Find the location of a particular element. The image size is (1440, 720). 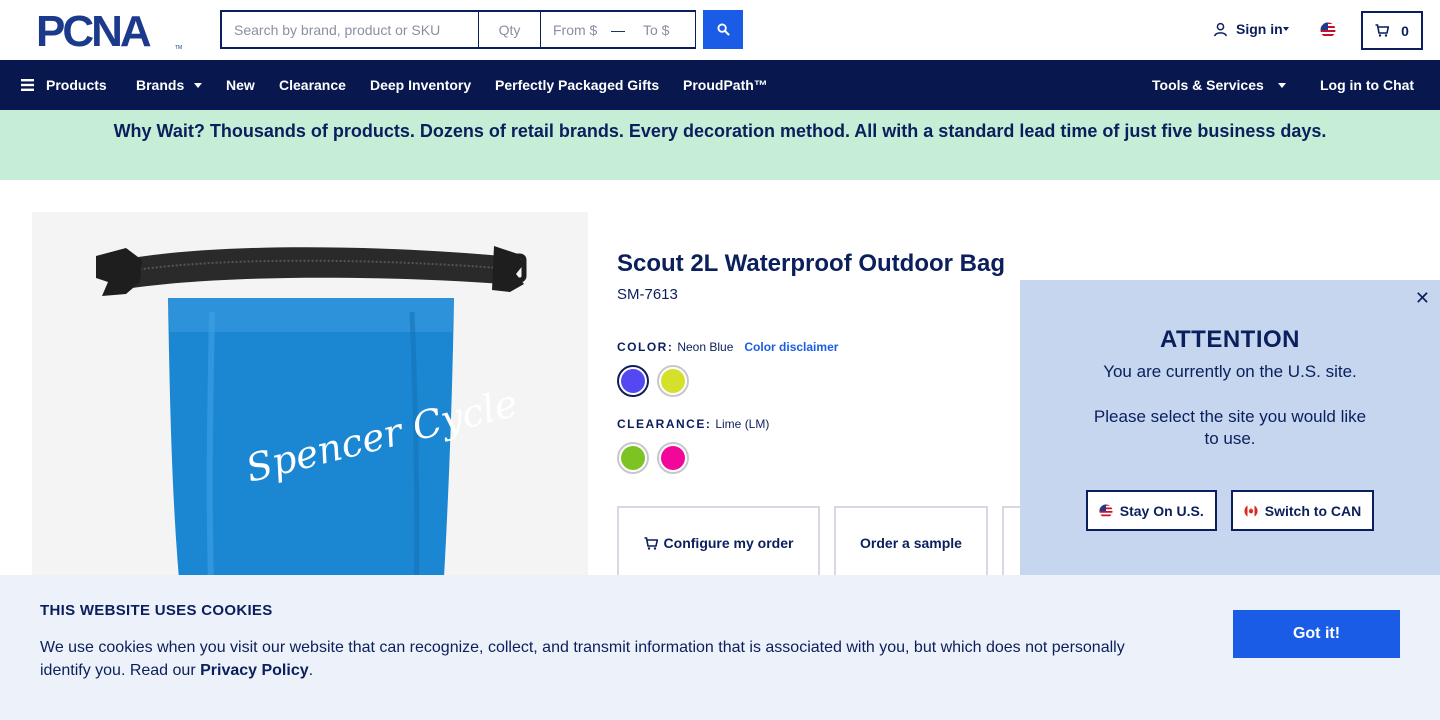

accept-cookies-button: Got it! is located at coordinates (1316, 634).